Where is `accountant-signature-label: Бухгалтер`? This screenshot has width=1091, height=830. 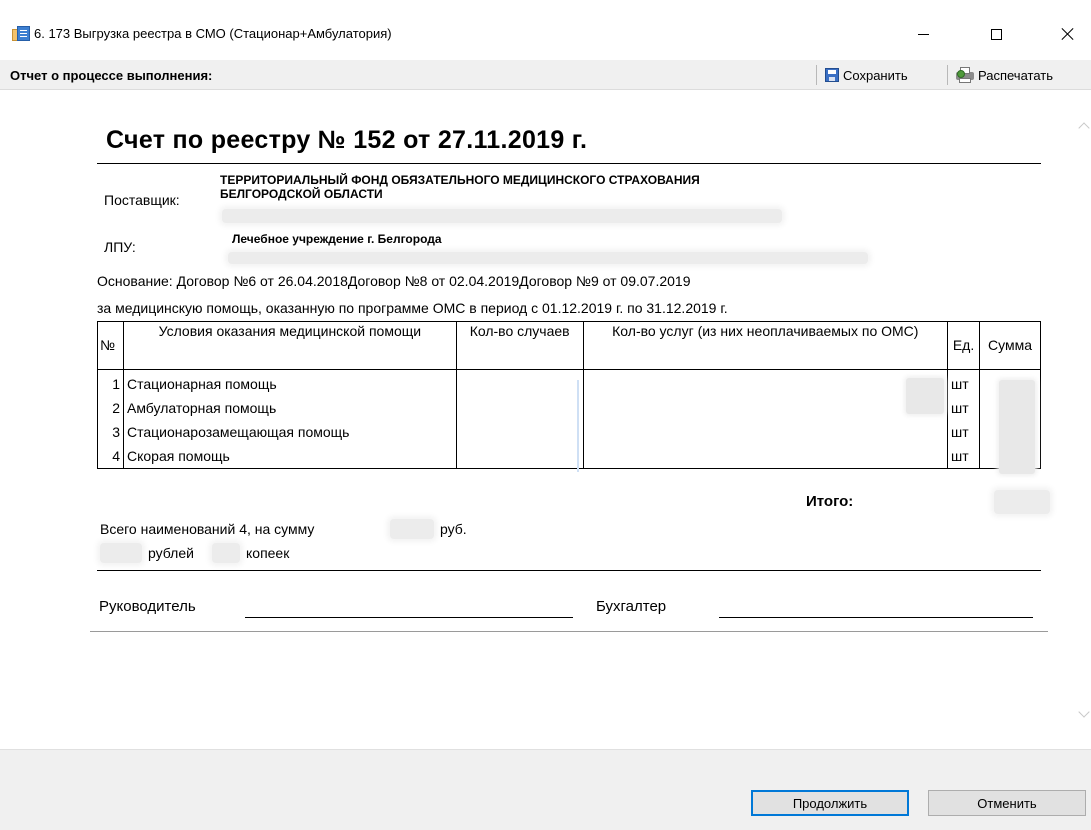 accountant-signature-label: Бухгалтер is located at coordinates (631, 606).